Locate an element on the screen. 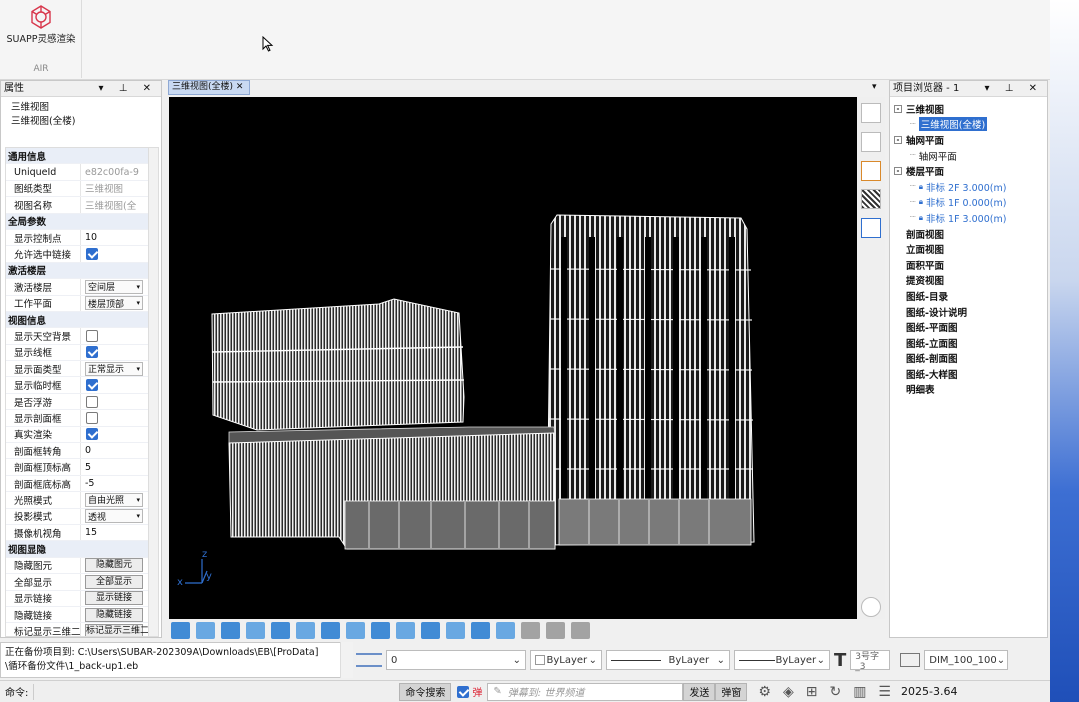  hatch-tool-icon is located at coordinates (455, 630).